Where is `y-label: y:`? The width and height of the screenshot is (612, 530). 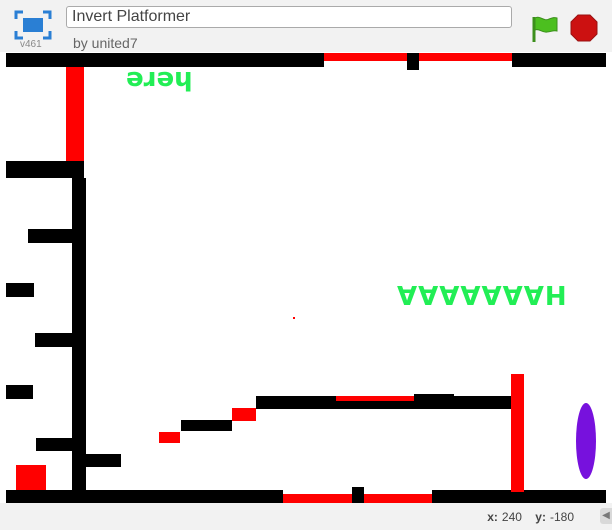
y-label: y: is located at coordinates (540, 517).